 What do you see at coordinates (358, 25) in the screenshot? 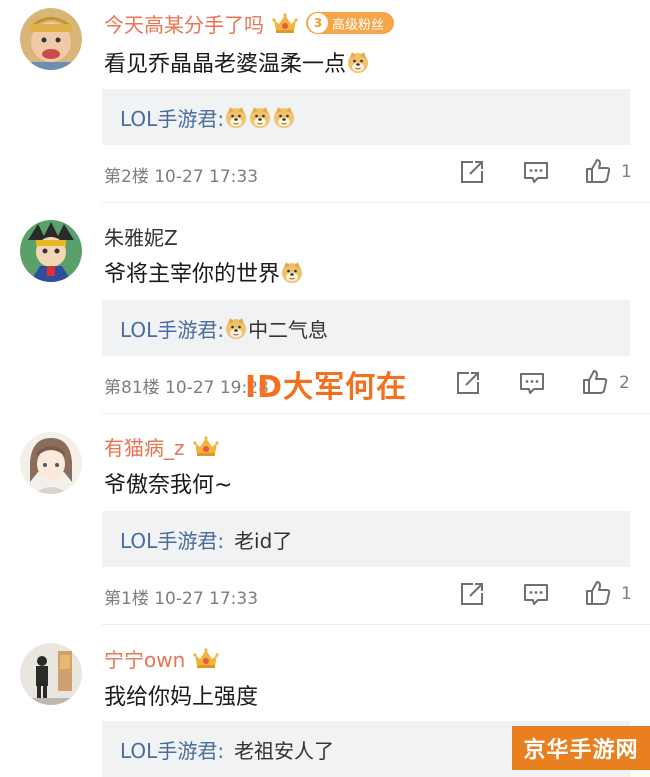
I see `fan-badge-label: 高级粉丝` at bounding box center [358, 25].